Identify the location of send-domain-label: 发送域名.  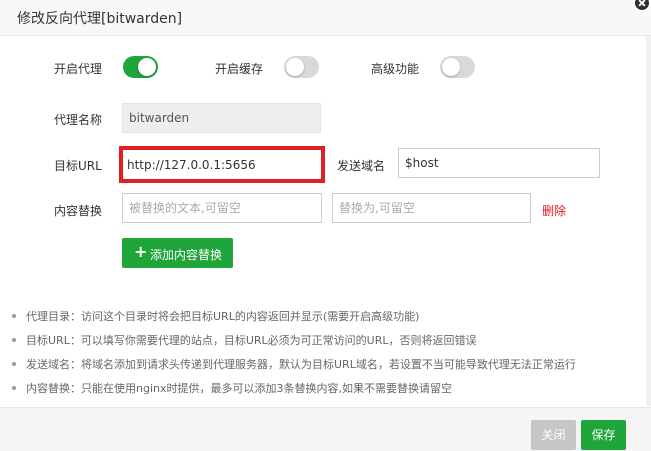
(361, 166).